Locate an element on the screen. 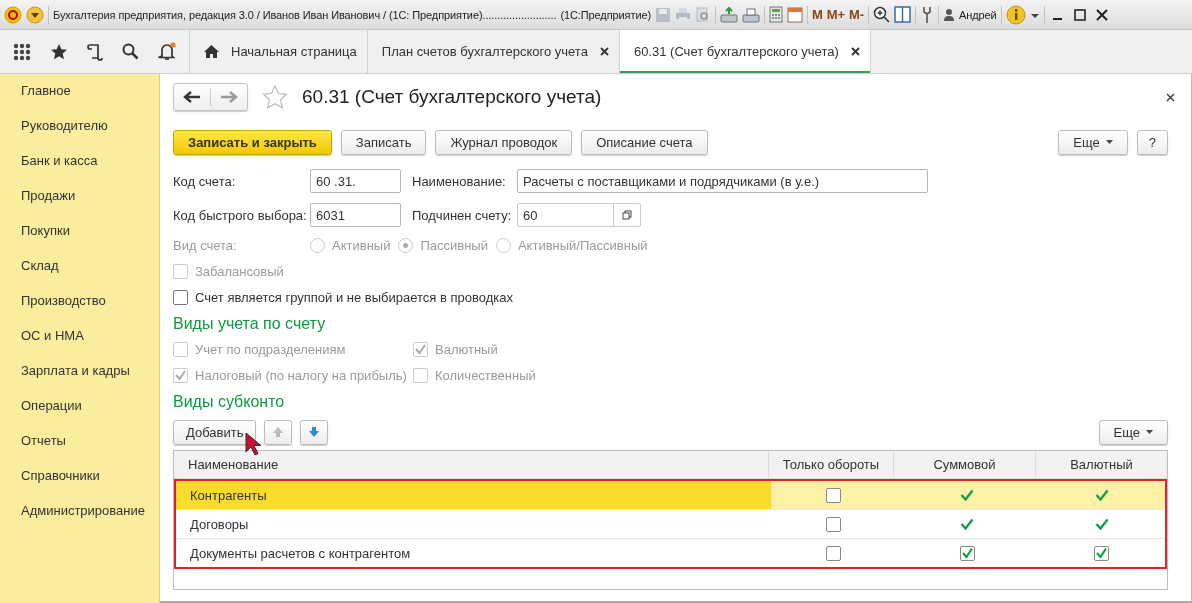  checkbox-label: Налоговый (по налогу на прибыль) is located at coordinates (301, 375).